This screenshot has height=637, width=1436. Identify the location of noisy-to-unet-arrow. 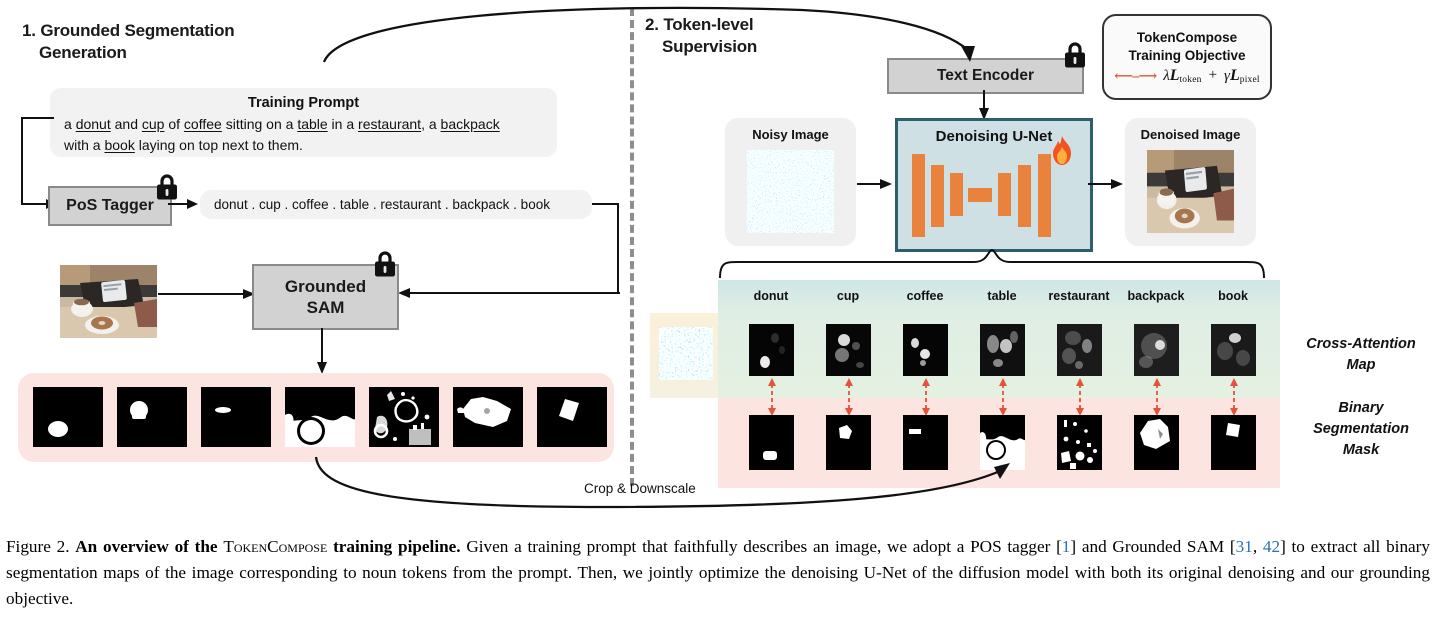
(874, 184).